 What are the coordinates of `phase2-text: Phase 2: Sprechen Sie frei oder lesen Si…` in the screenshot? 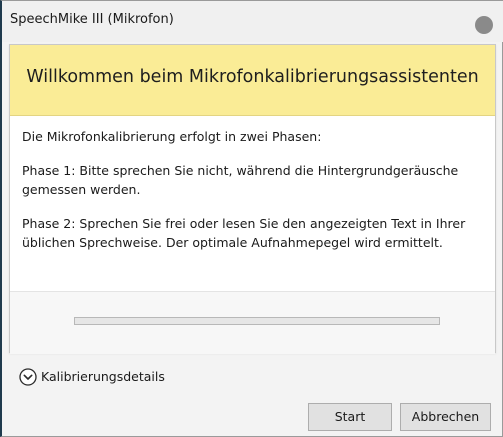 It's located at (244, 233).